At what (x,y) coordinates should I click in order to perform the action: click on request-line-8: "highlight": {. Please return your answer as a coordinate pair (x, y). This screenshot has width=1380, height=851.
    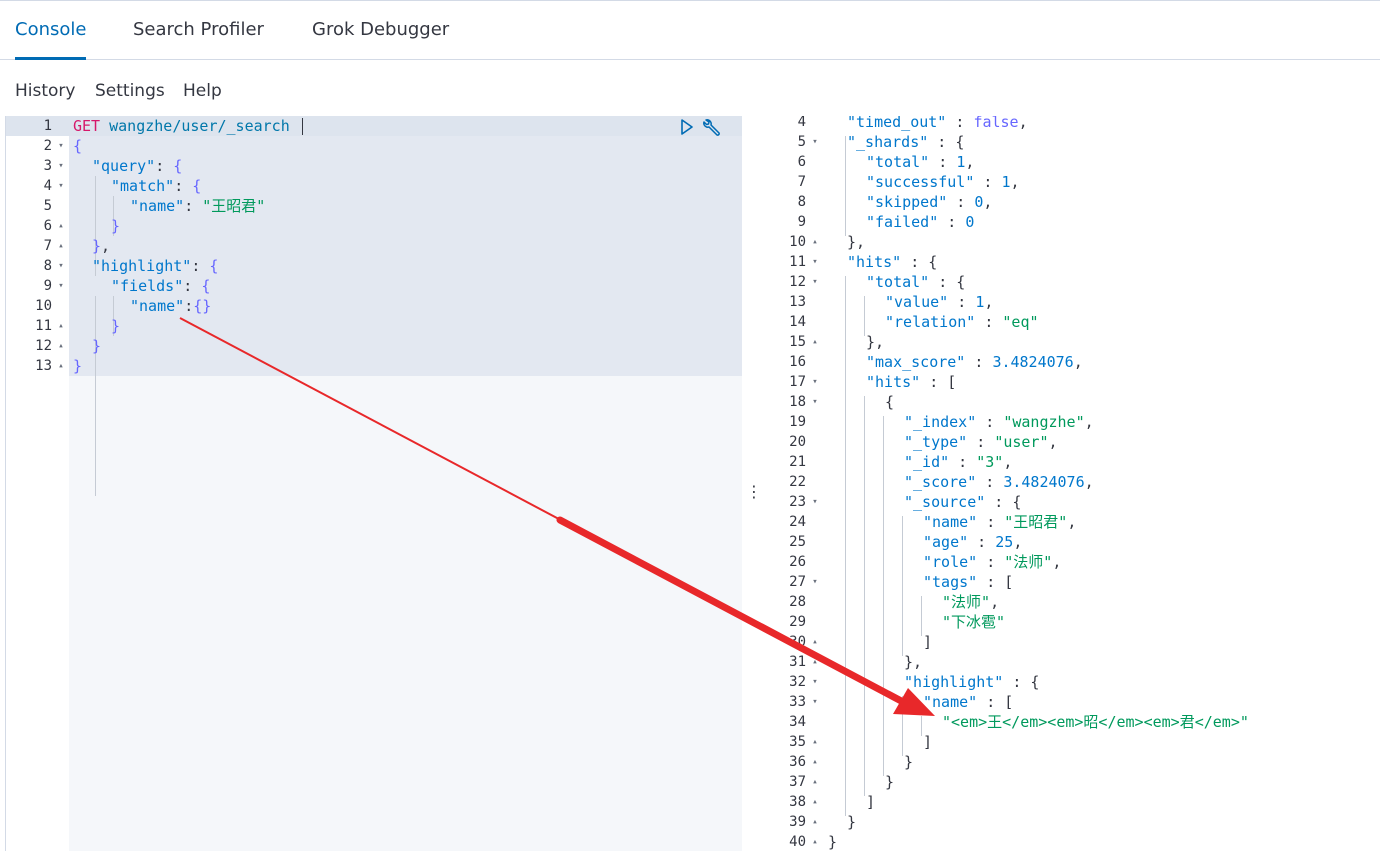
    Looking at the image, I should click on (155, 266).